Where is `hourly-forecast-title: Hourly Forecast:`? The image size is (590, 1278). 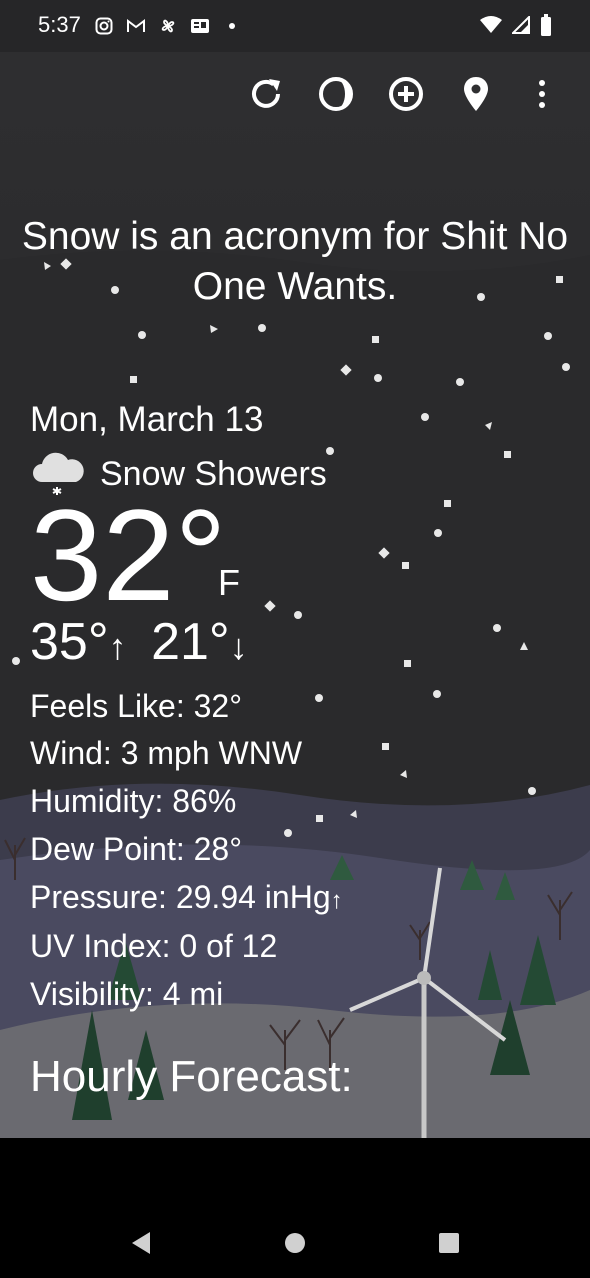 hourly-forecast-title: Hourly Forecast: is located at coordinates (191, 1076).